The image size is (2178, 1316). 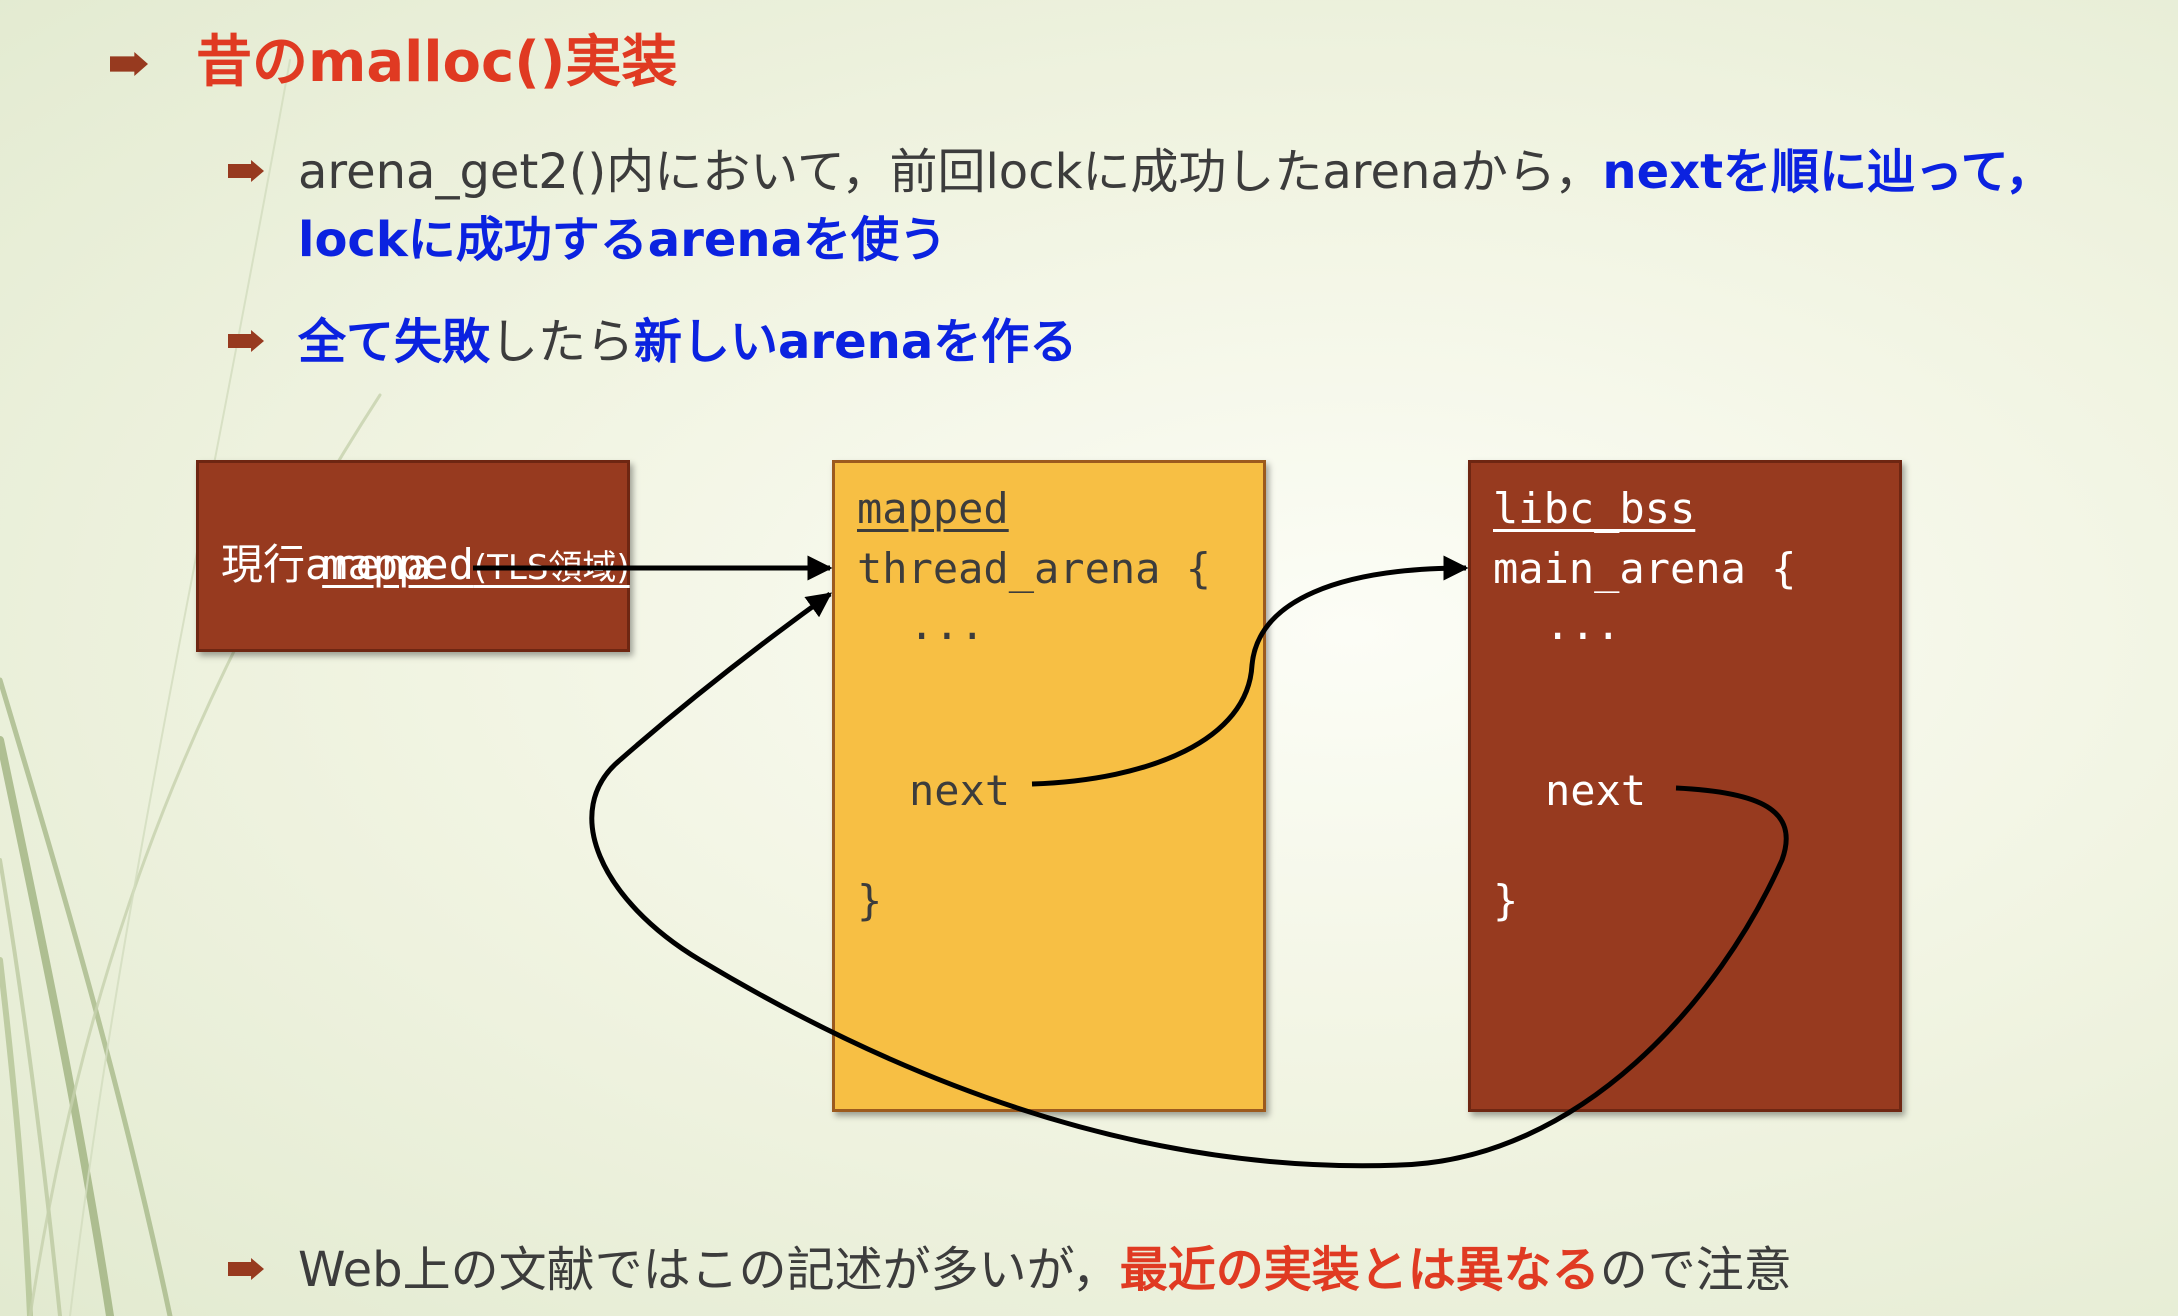 I want to click on bullet2-text: したら, so click(x=562, y=342).